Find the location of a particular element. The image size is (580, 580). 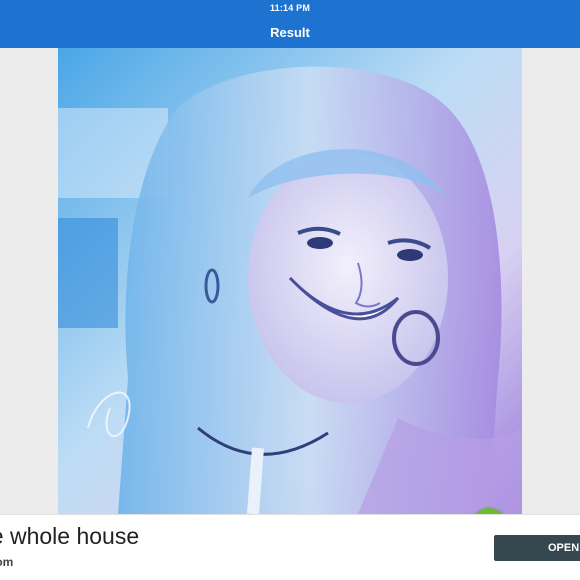

app-bar: Result is located at coordinates (290, 32).